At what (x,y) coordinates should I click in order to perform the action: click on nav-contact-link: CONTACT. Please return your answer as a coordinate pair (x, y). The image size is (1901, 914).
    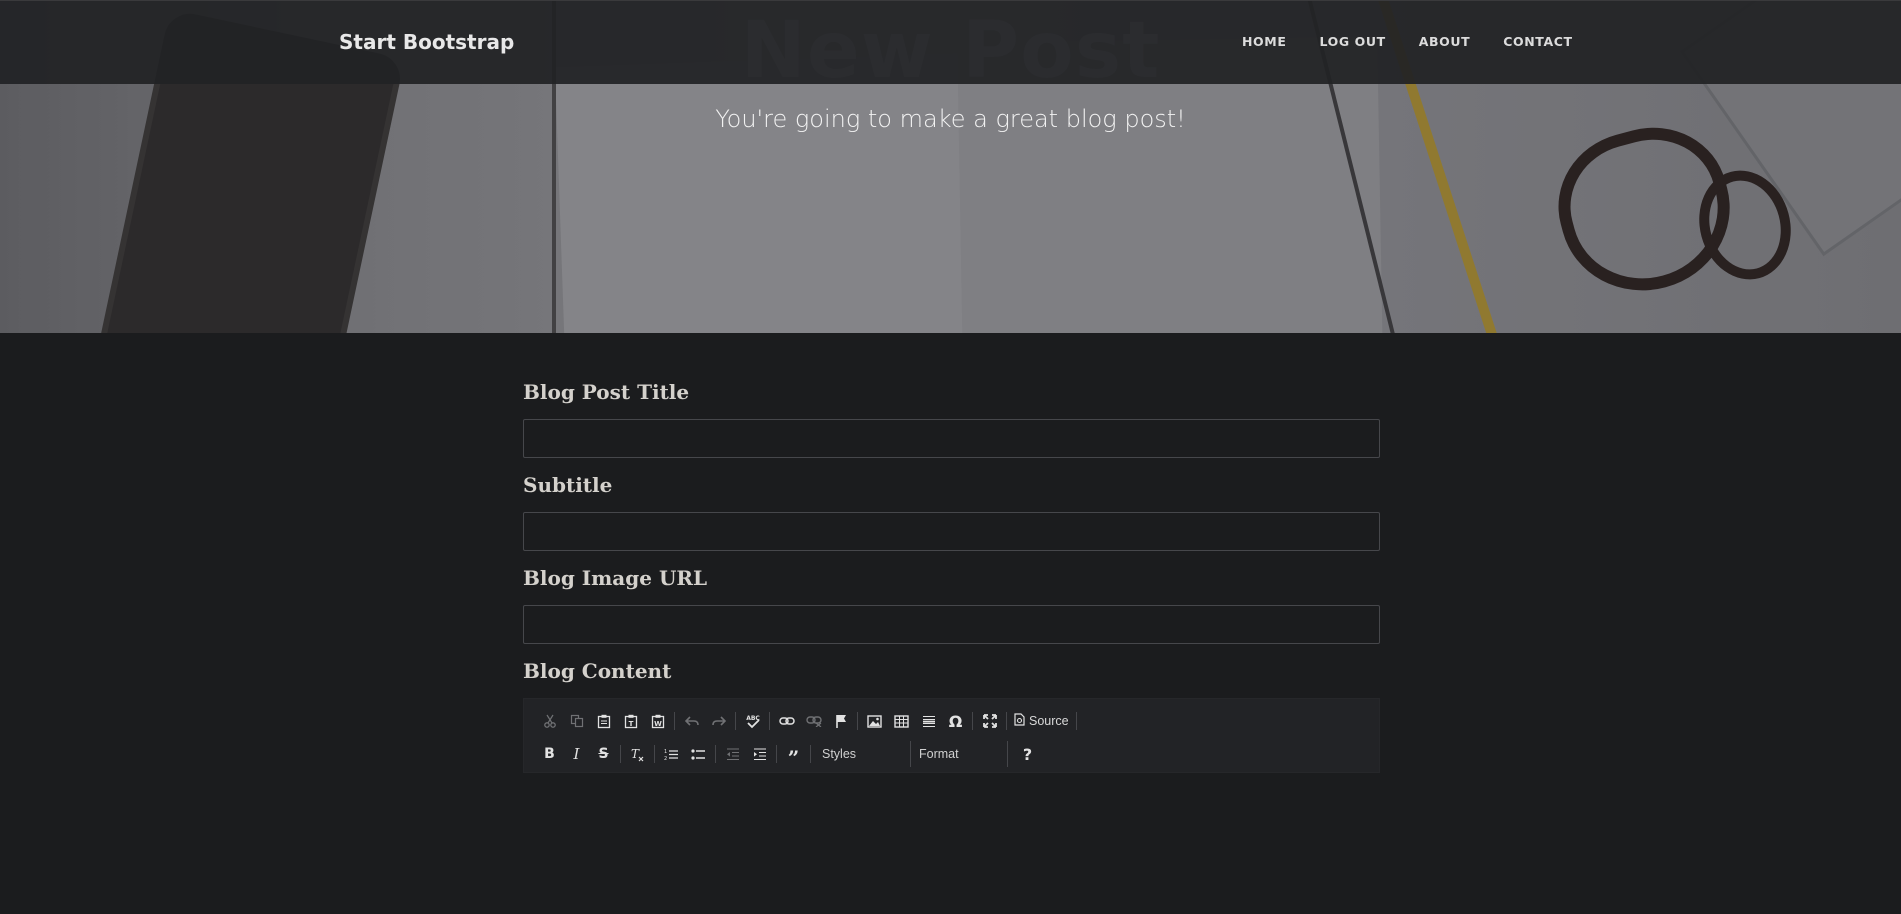
    Looking at the image, I should click on (1537, 41).